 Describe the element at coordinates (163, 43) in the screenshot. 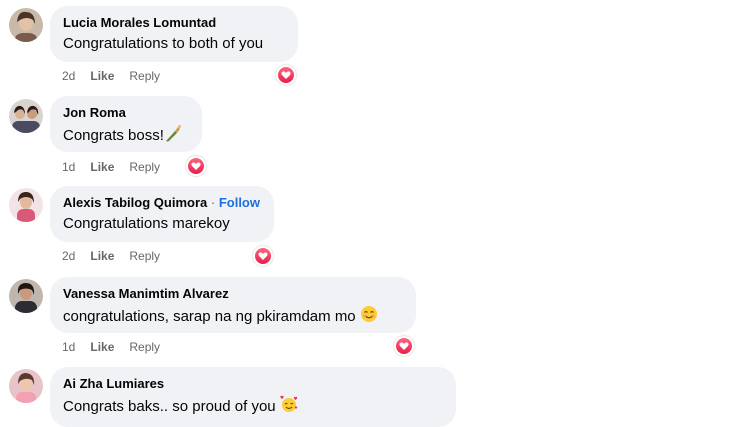

I see `comment-text: Congratulations to both of you` at that location.